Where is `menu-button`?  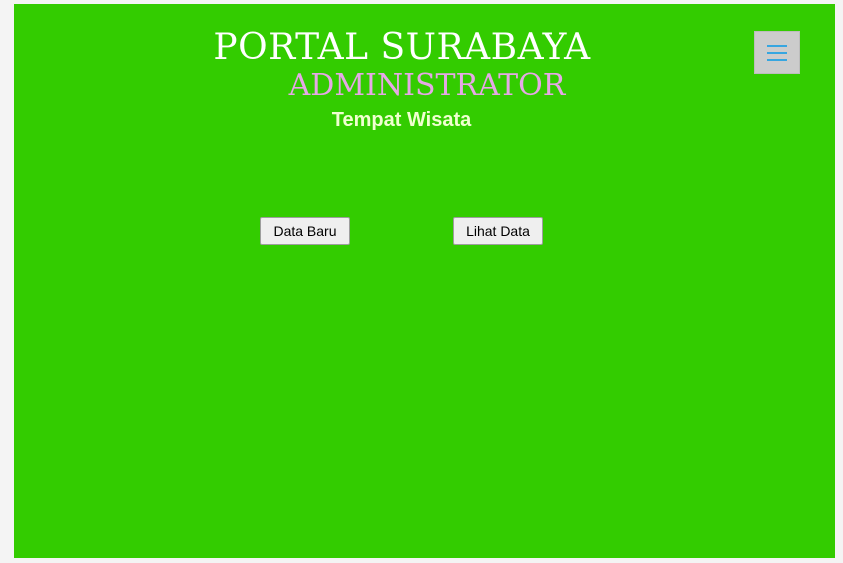
menu-button is located at coordinates (777, 52).